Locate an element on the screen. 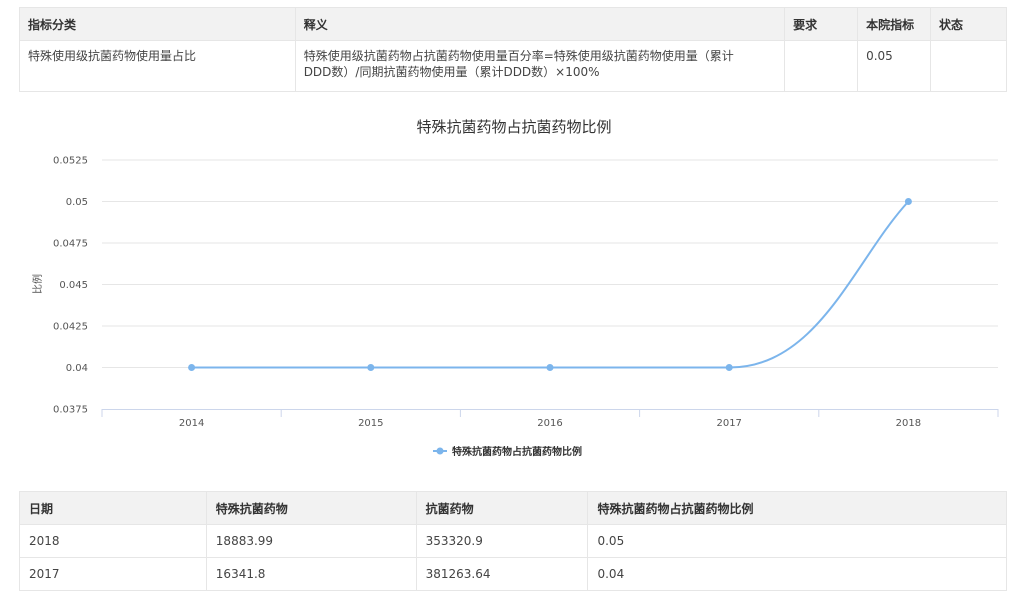  header-category: 指标分类 is located at coordinates (157, 24).